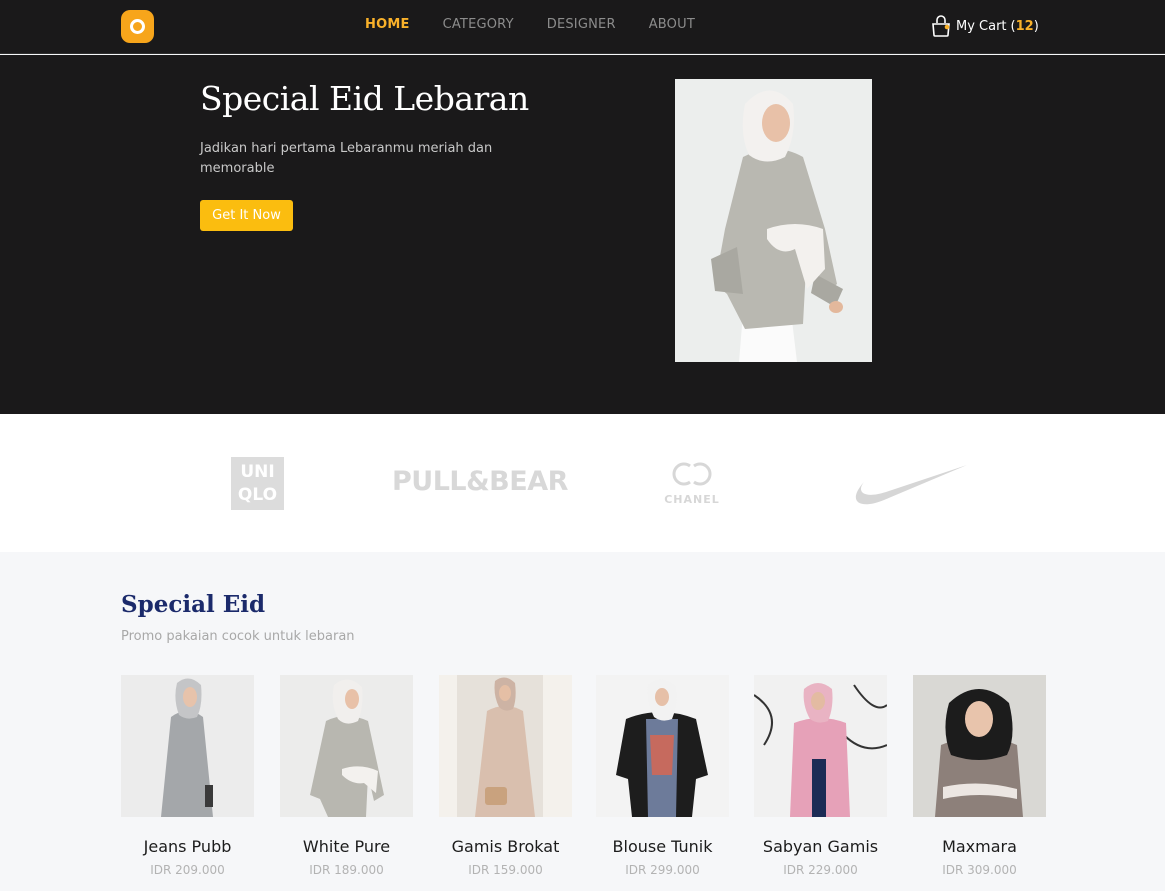  Describe the element at coordinates (505, 846) in the screenshot. I see `product-name: Gamis Brokat` at that location.